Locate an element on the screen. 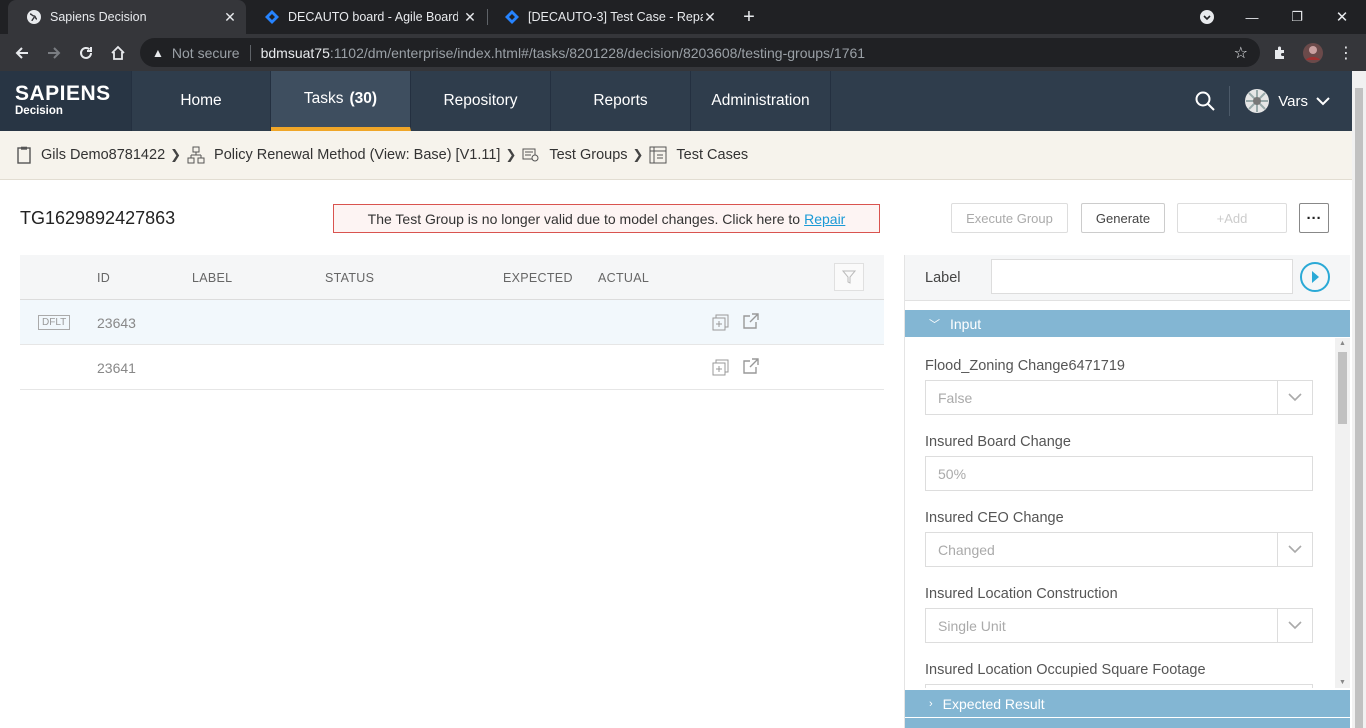  field-label: Flood_Zoning Change6471719 is located at coordinates (1025, 366).